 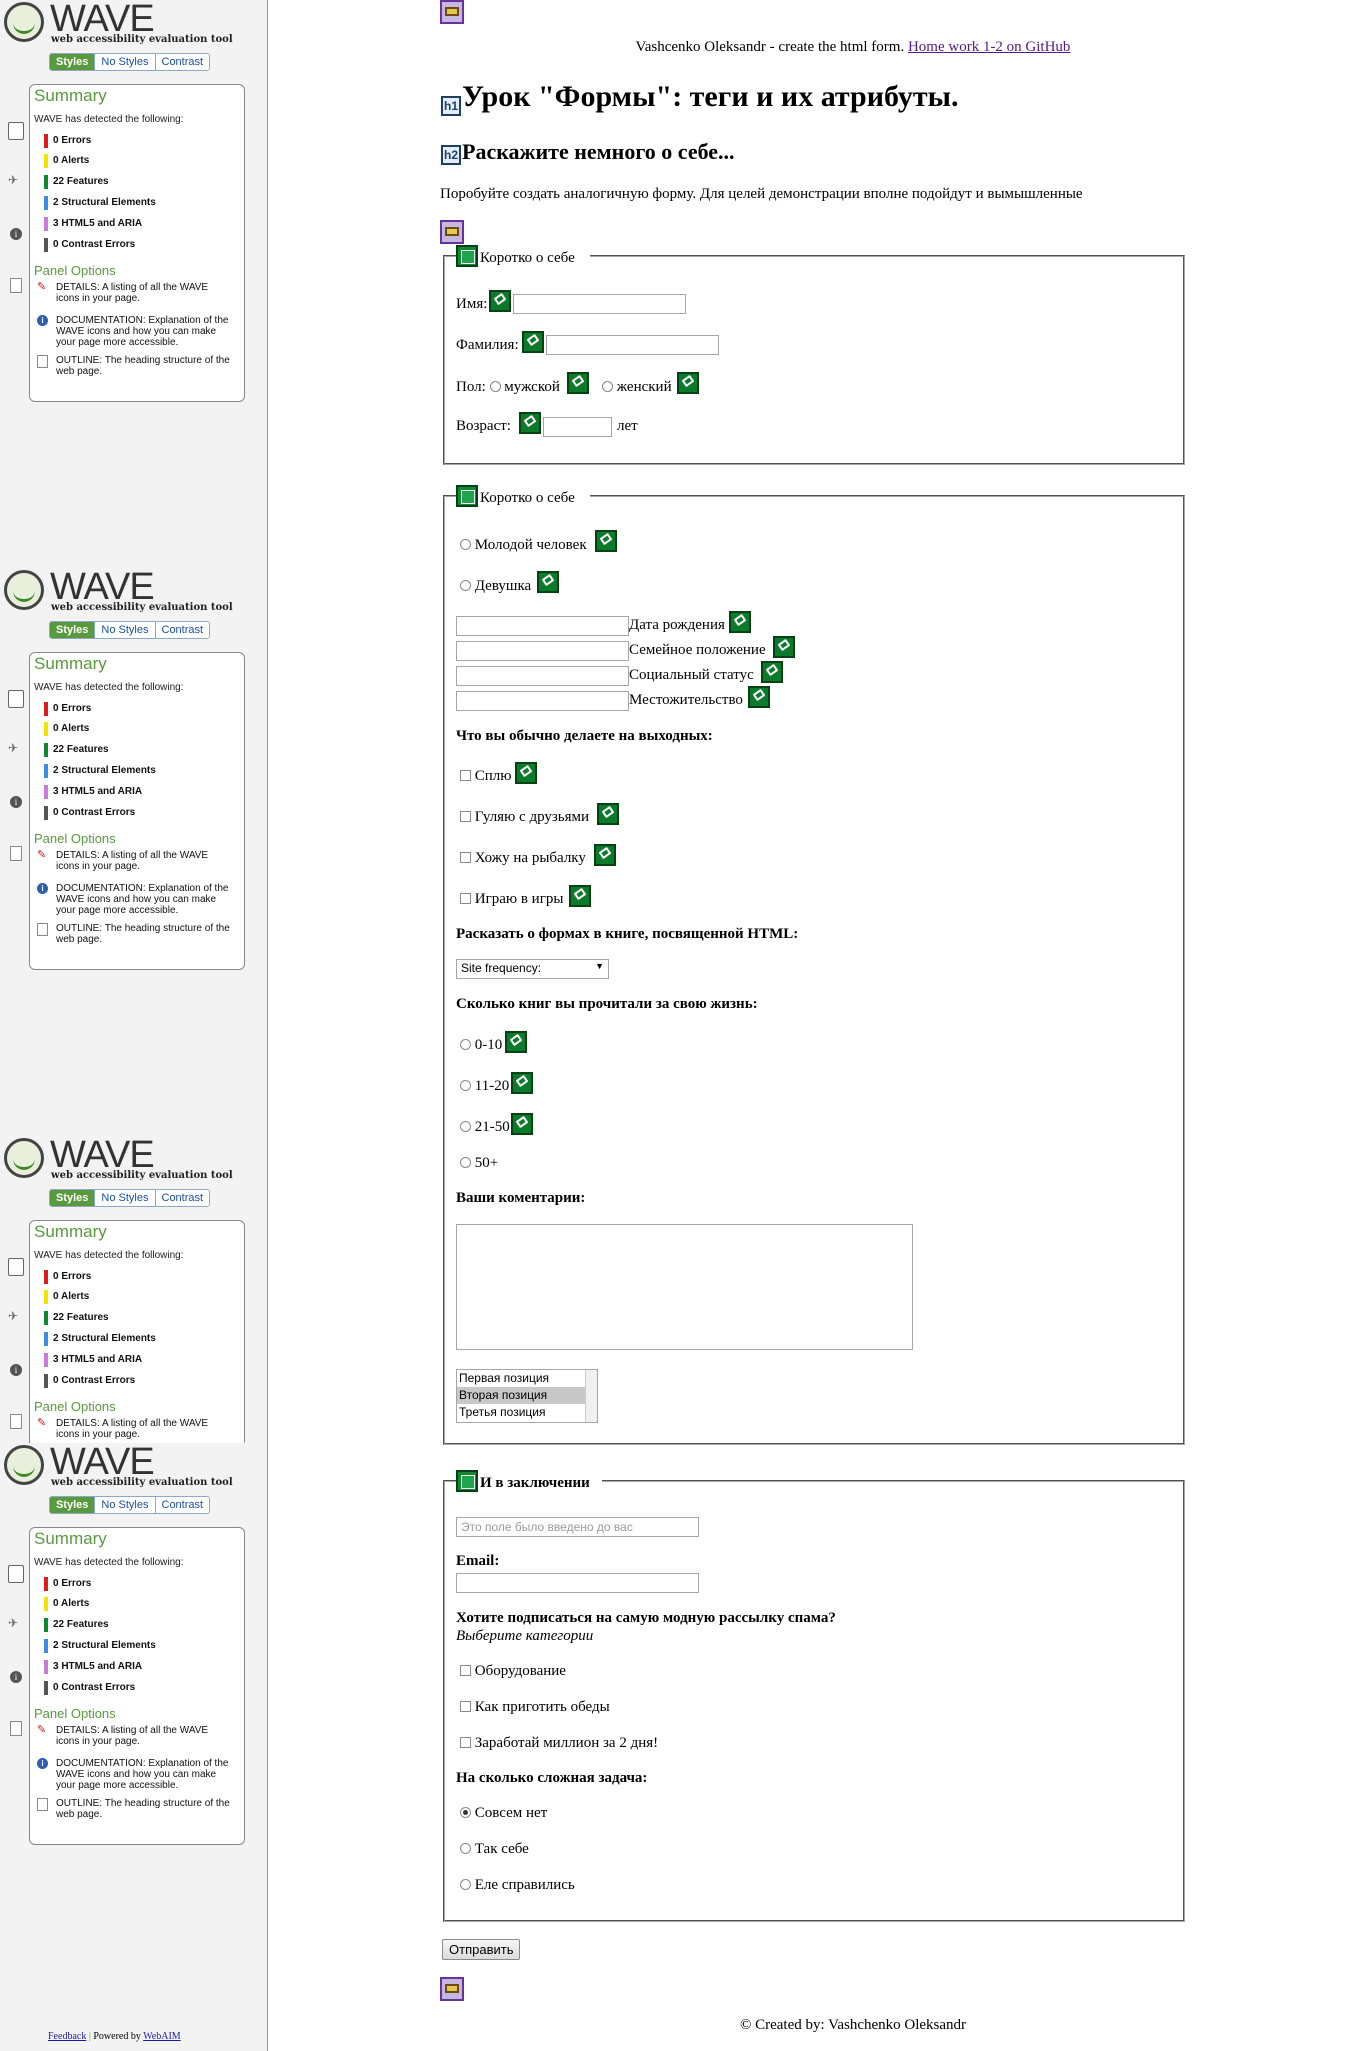 I want to click on girl-radio, so click(x=465, y=585).